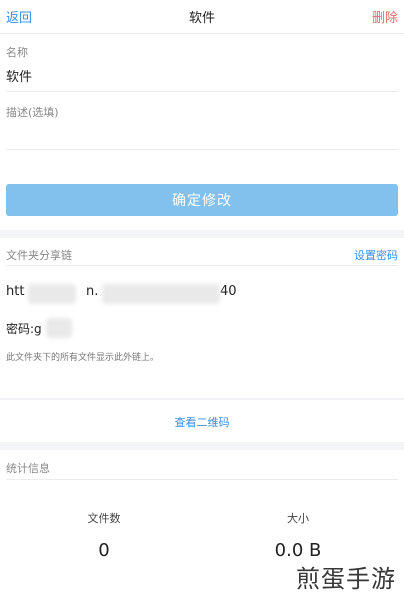 This screenshot has height=600, width=404. I want to click on view-qrcode-button: 查看二维码, so click(202, 424).